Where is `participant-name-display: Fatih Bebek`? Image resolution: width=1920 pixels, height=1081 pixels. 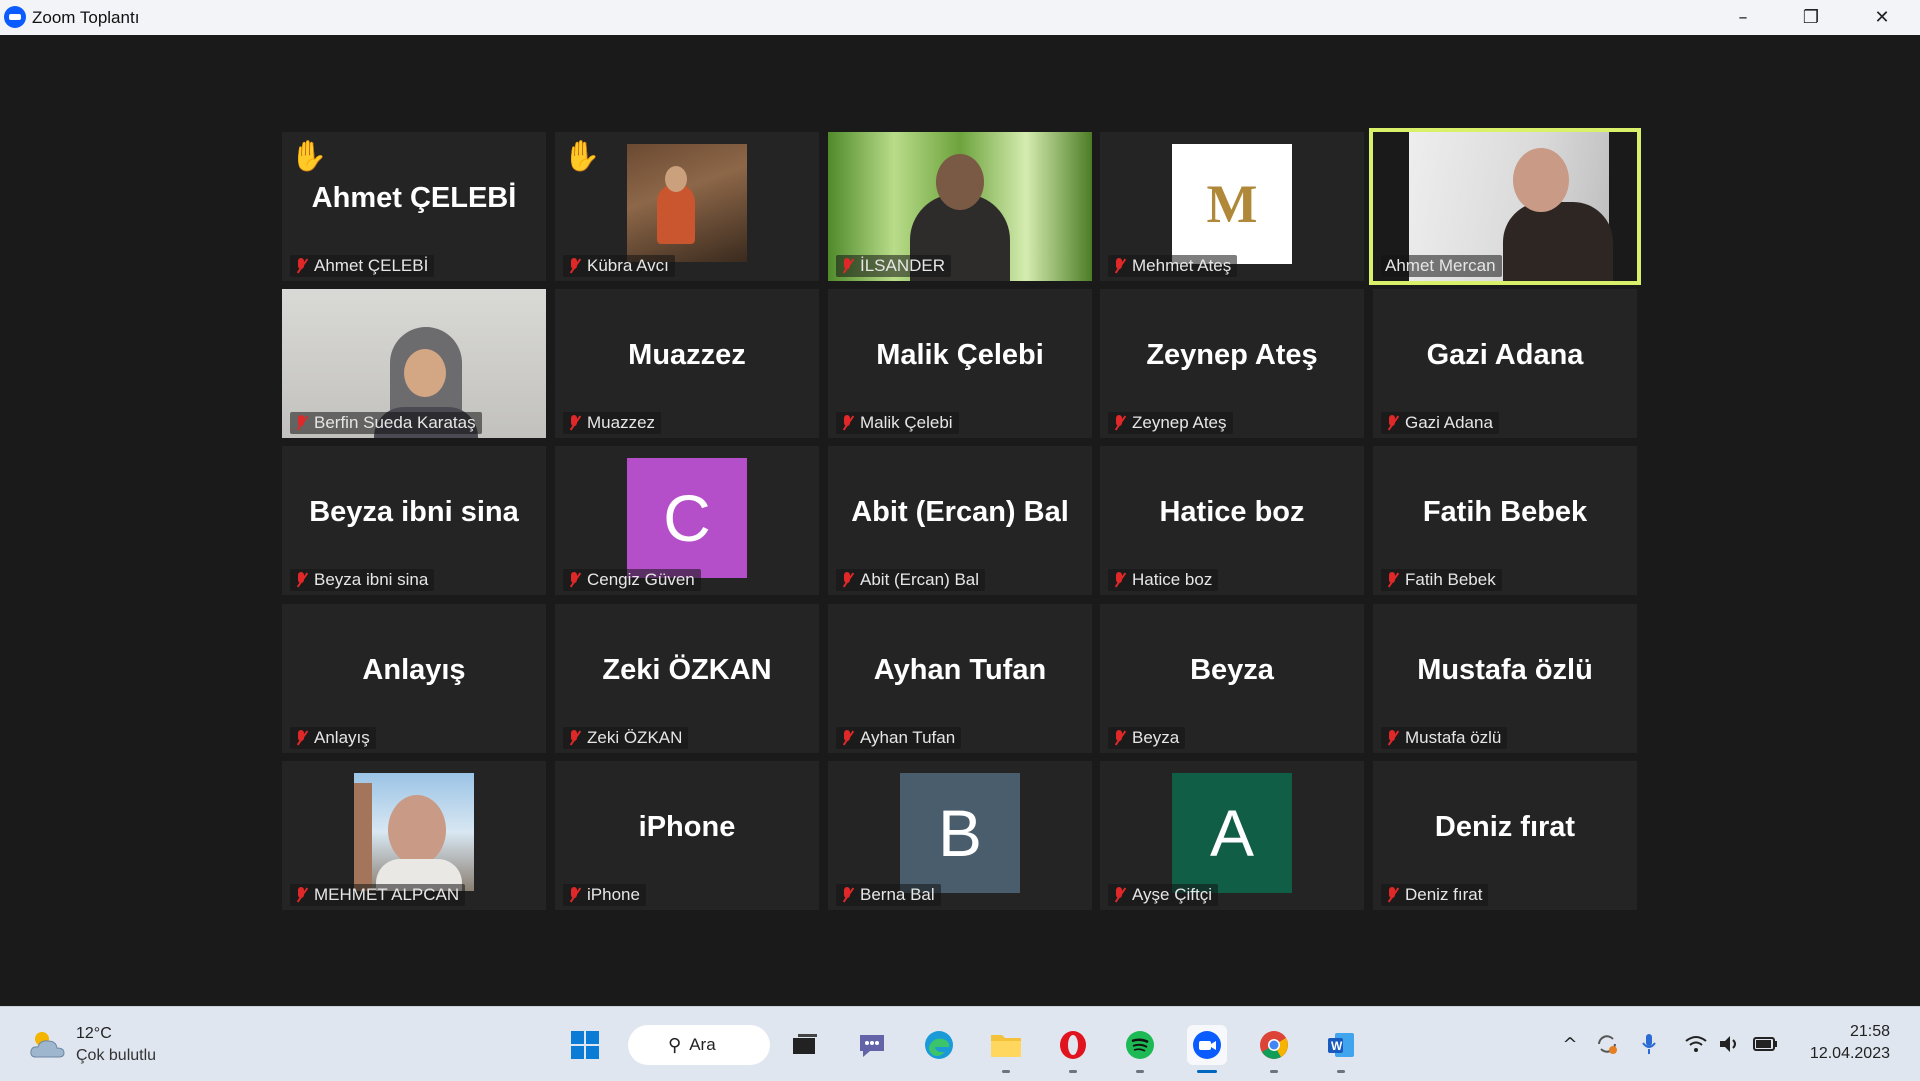 participant-name-display: Fatih Bebek is located at coordinates (1505, 512).